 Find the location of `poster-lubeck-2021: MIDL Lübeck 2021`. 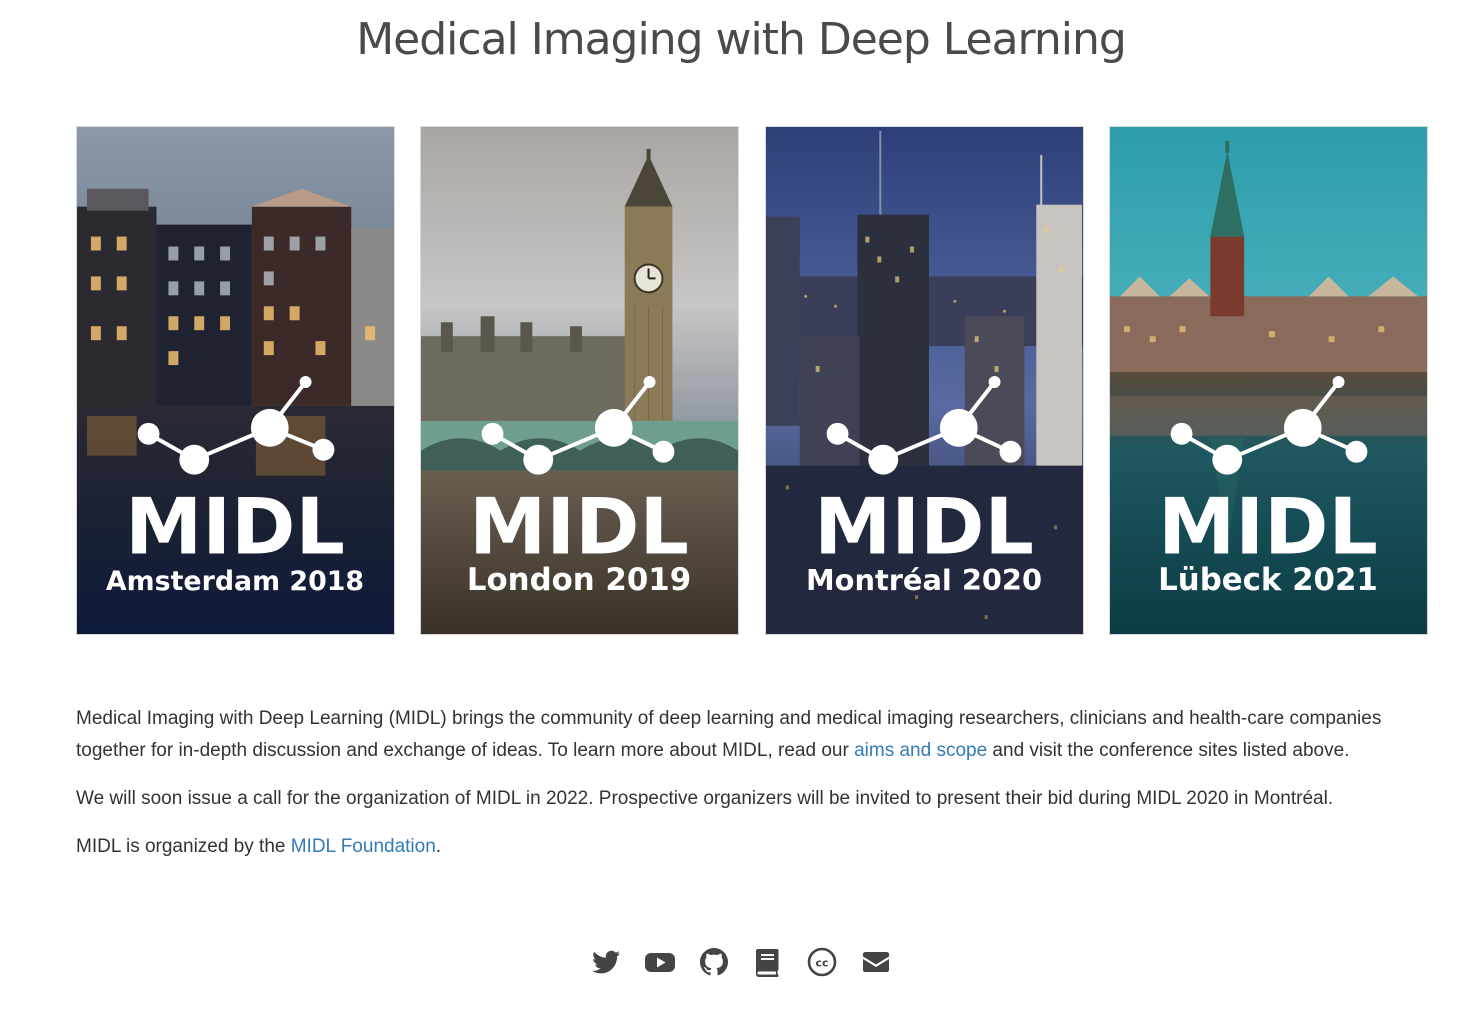

poster-lubeck-2021: MIDL Lübeck 2021 is located at coordinates (1268, 380).